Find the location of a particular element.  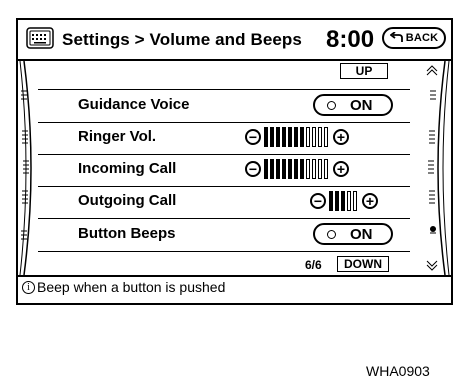

outgoing-call-slider: − + is located at coordinates (344, 201).